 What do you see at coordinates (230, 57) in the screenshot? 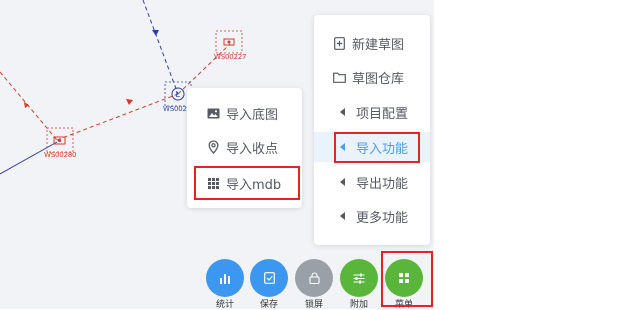
I see `node-label: WS00227` at bounding box center [230, 57].